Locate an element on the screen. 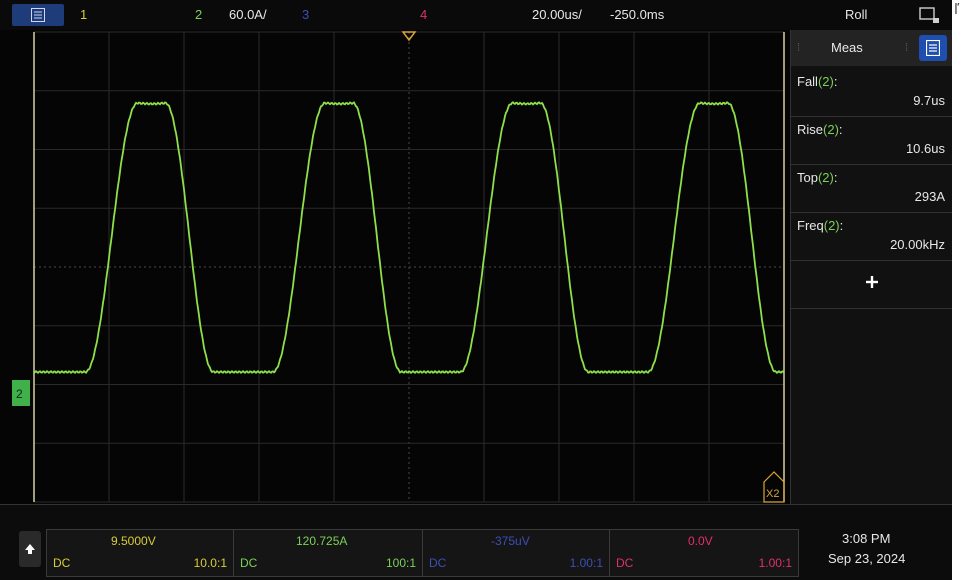  measurement-name: Freq is located at coordinates (810, 225).